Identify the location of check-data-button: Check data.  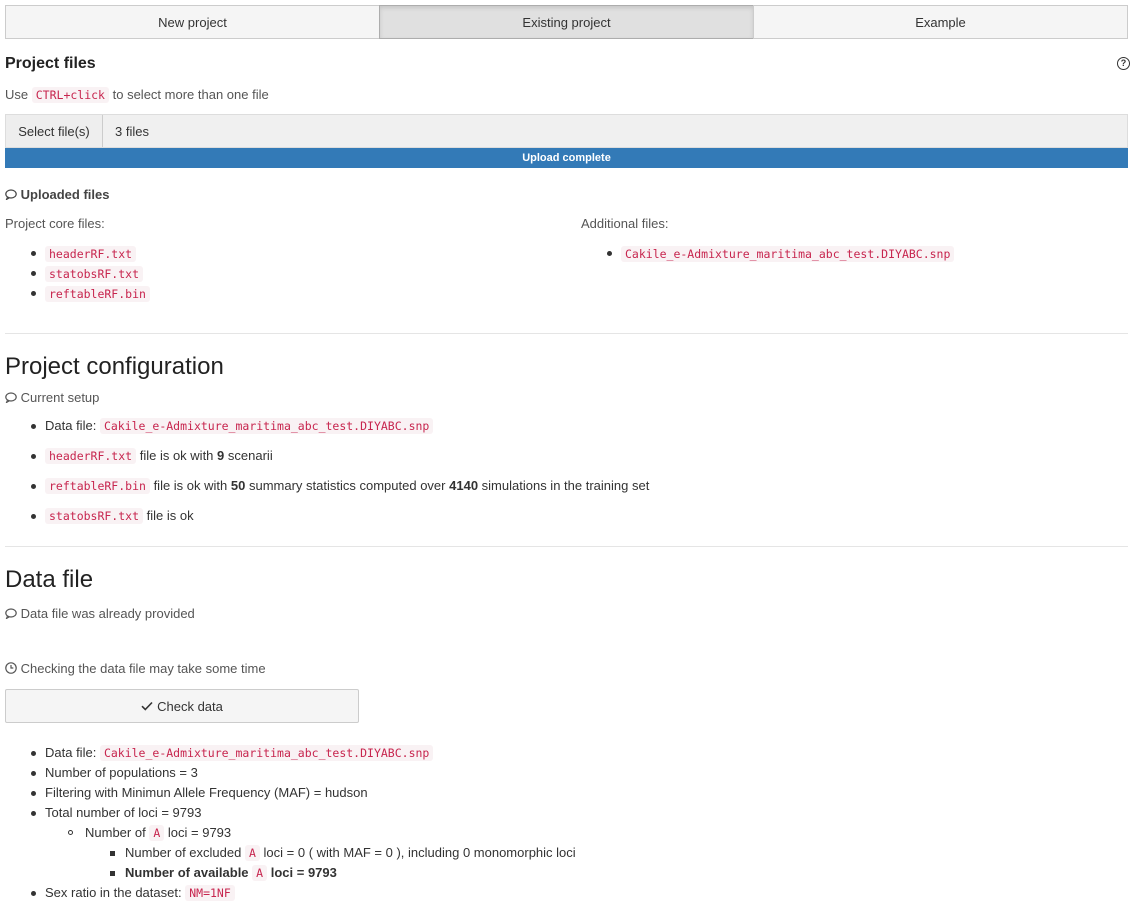
(182, 706).